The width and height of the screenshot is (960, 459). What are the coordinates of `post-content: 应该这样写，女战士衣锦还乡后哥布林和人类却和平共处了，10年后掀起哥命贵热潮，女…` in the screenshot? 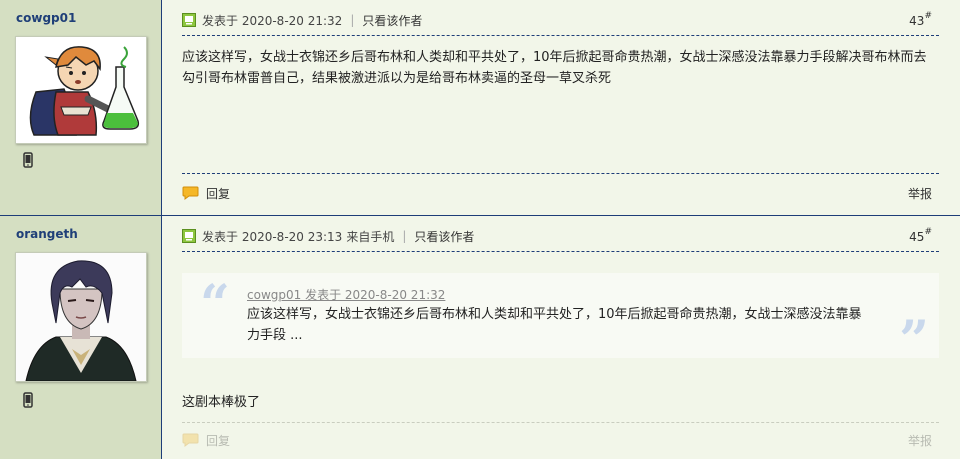 It's located at (554, 68).